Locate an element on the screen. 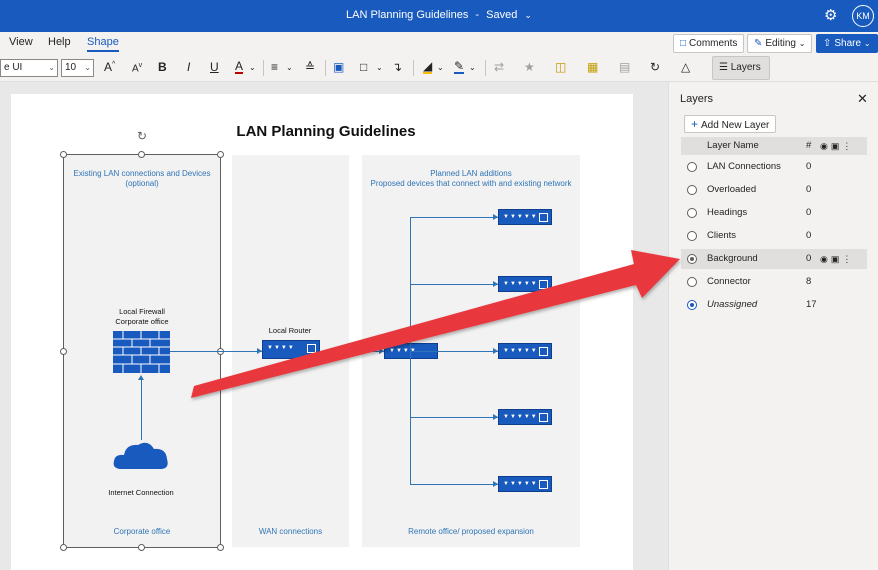 The image size is (878, 570). layer-row-highlighted: Background 0 ◉▣⋮ is located at coordinates (774, 259).